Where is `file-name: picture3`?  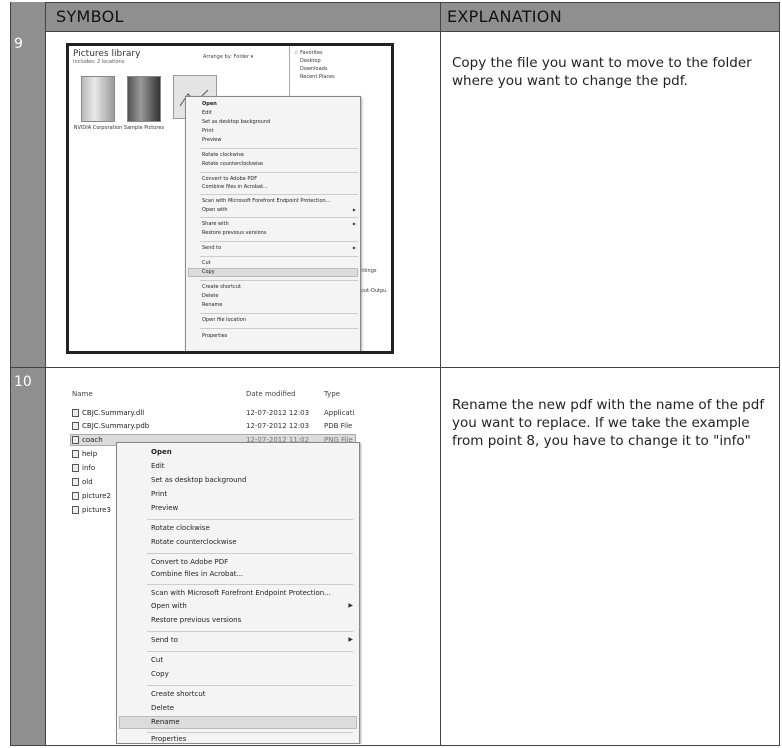 file-name: picture3 is located at coordinates (96, 510).